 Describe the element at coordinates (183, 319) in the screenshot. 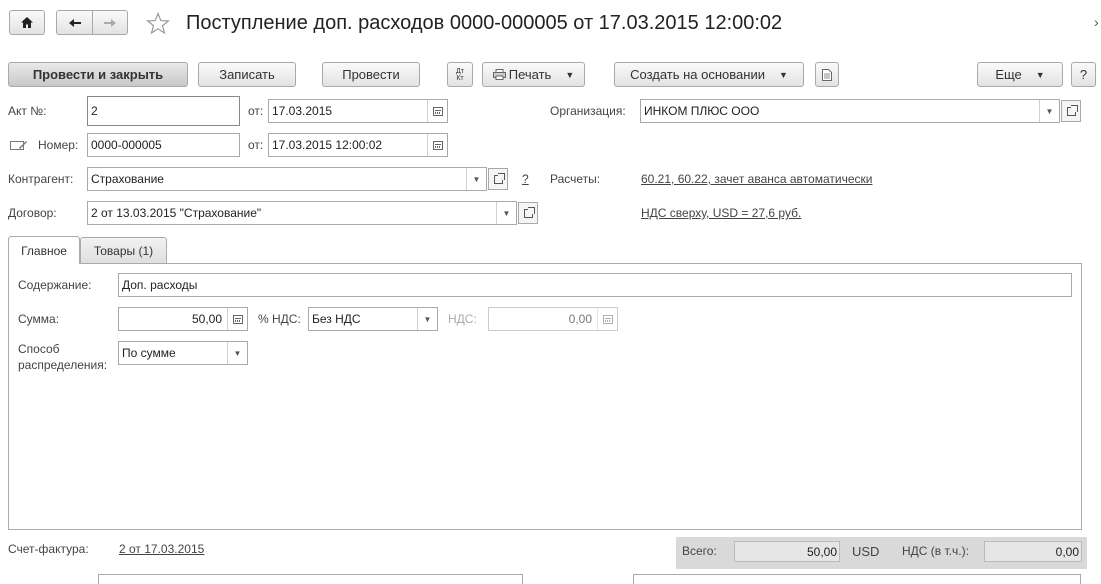

I see `sum-input: 50,00` at that location.